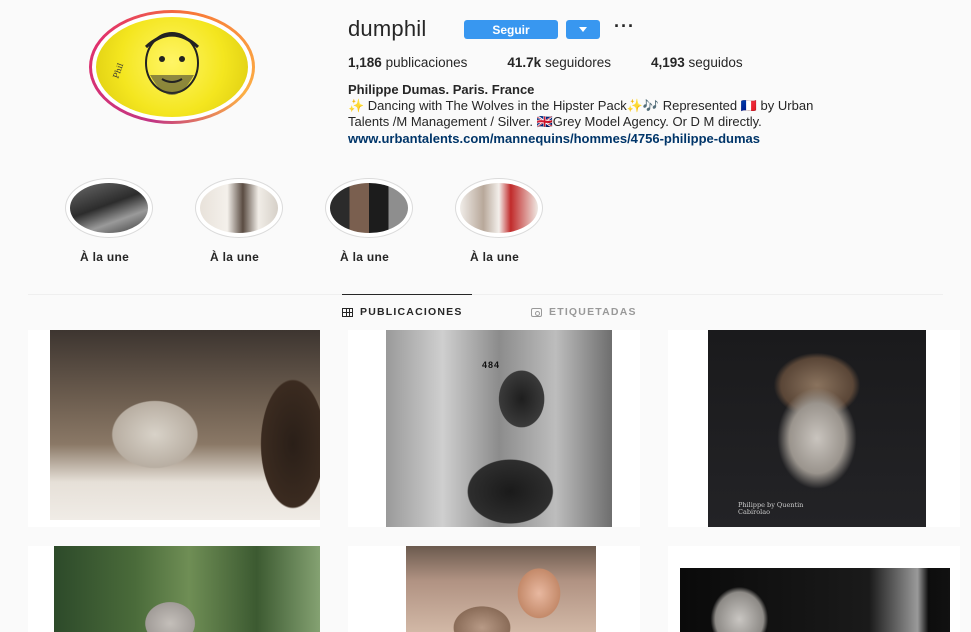  Describe the element at coordinates (771, 508) in the screenshot. I see `post-overlay-text: Philippe by Quentin Cabirolao` at that location.